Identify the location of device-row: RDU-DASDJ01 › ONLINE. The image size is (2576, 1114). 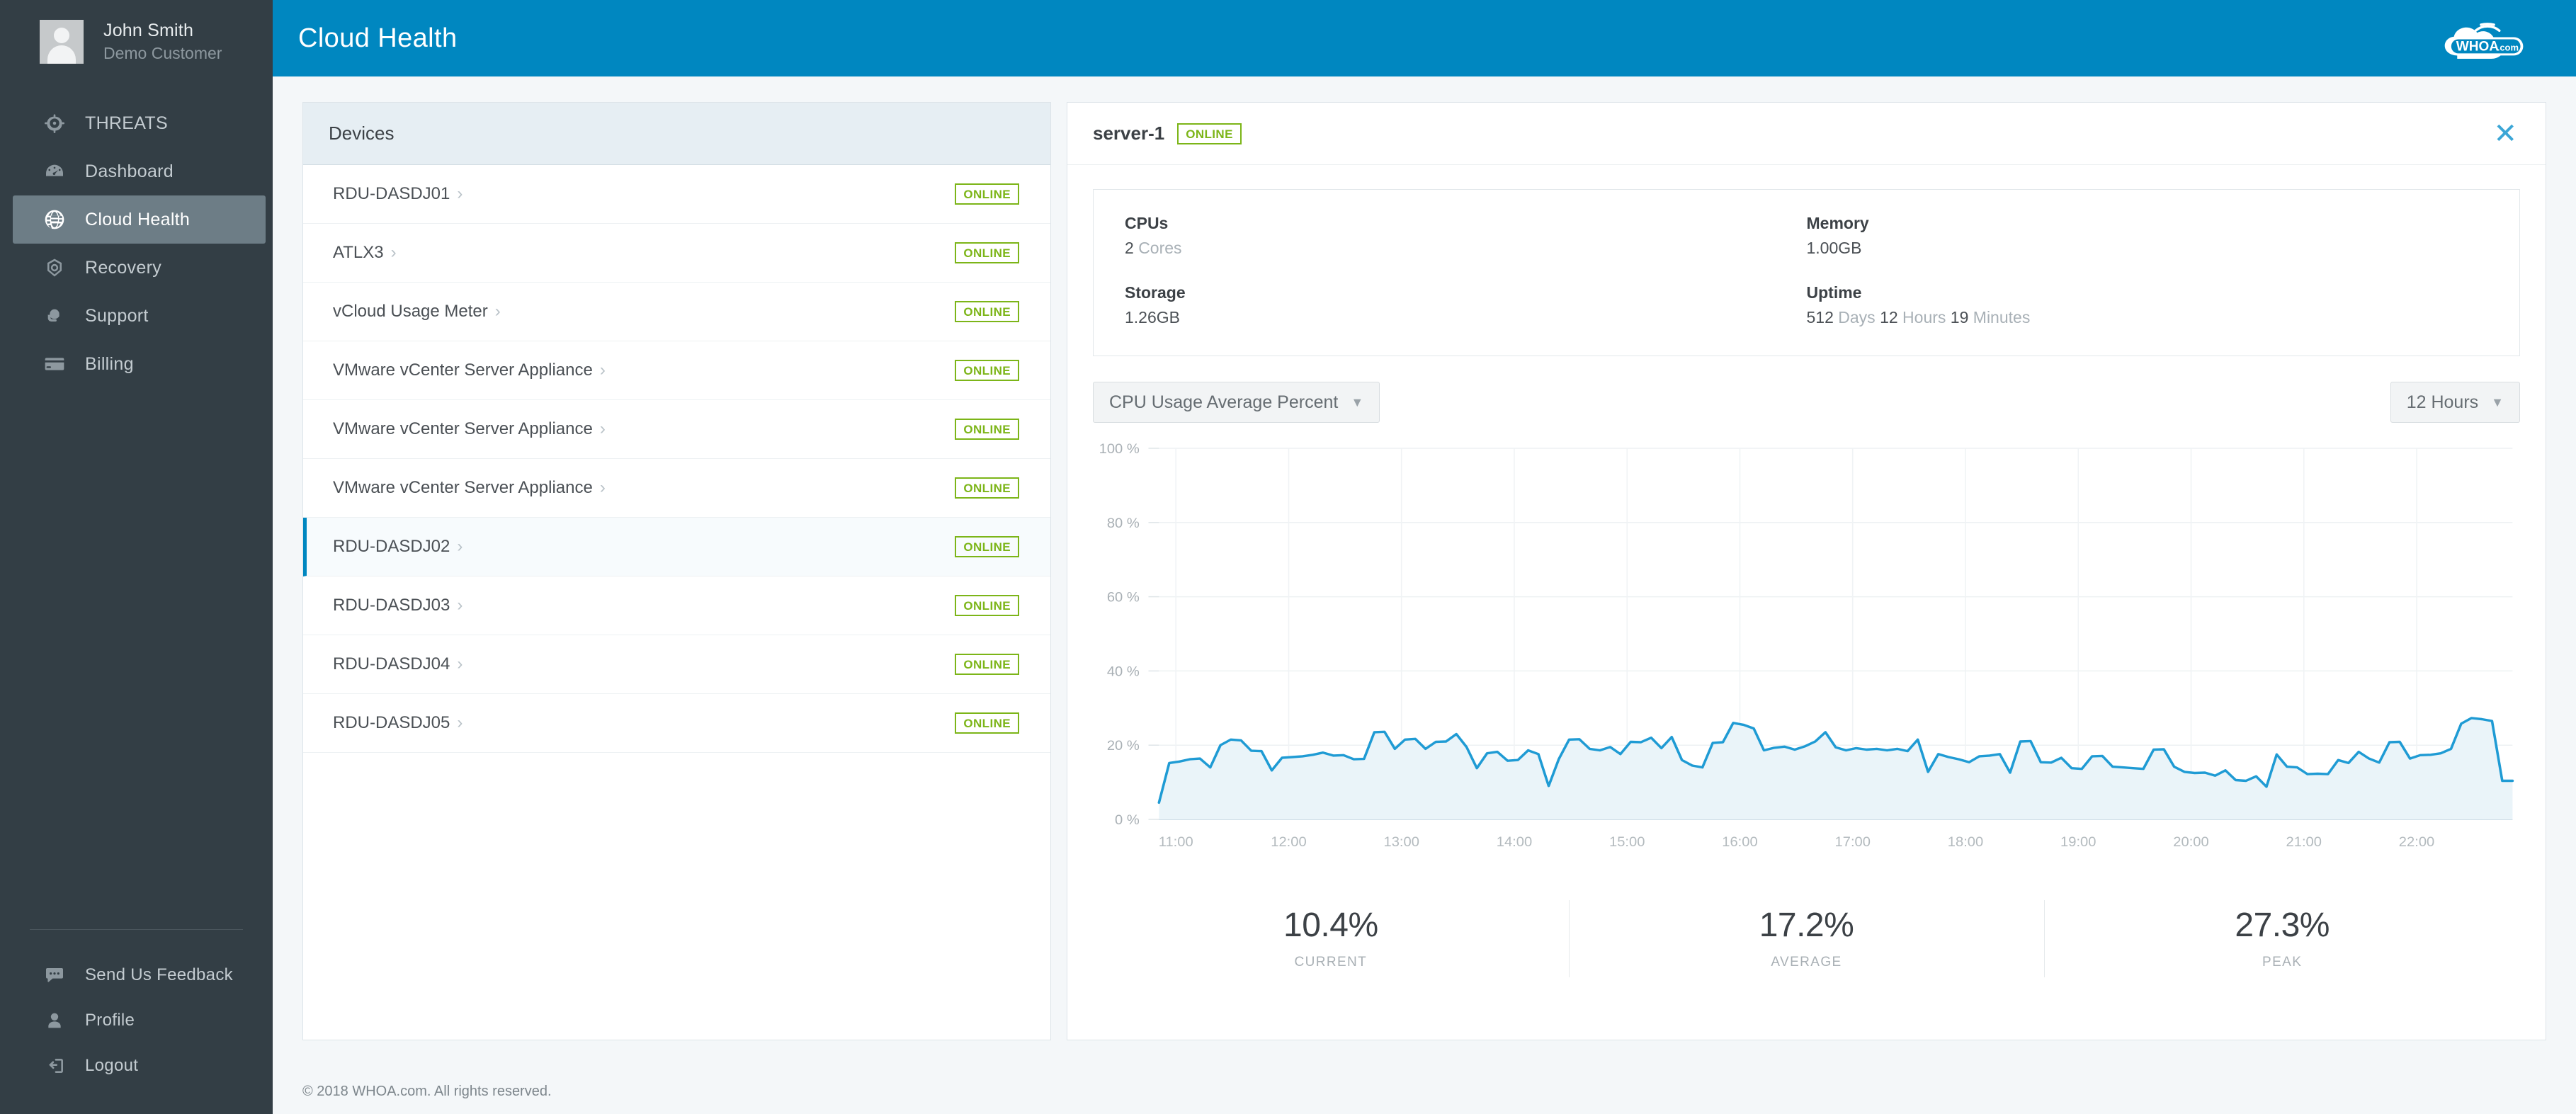
(676, 195).